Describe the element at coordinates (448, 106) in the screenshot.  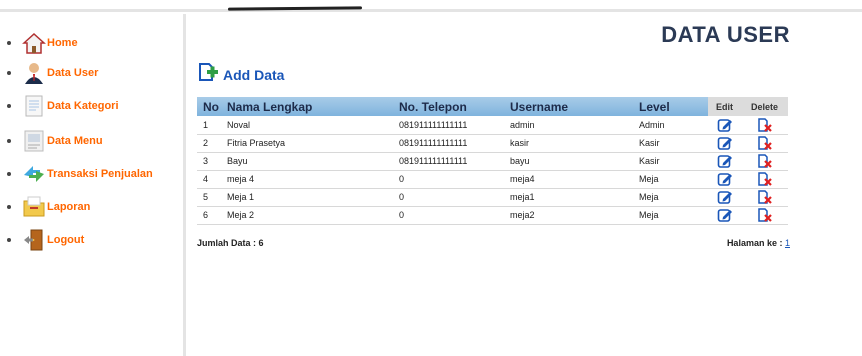
I see `col-no-telepon: No. Telepon` at that location.